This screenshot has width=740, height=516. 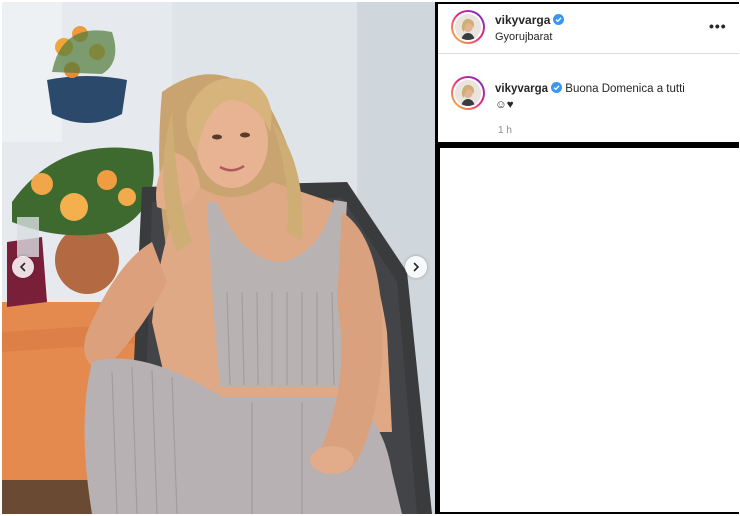 What do you see at coordinates (522, 20) in the screenshot?
I see `username-text: vikyvarga` at bounding box center [522, 20].